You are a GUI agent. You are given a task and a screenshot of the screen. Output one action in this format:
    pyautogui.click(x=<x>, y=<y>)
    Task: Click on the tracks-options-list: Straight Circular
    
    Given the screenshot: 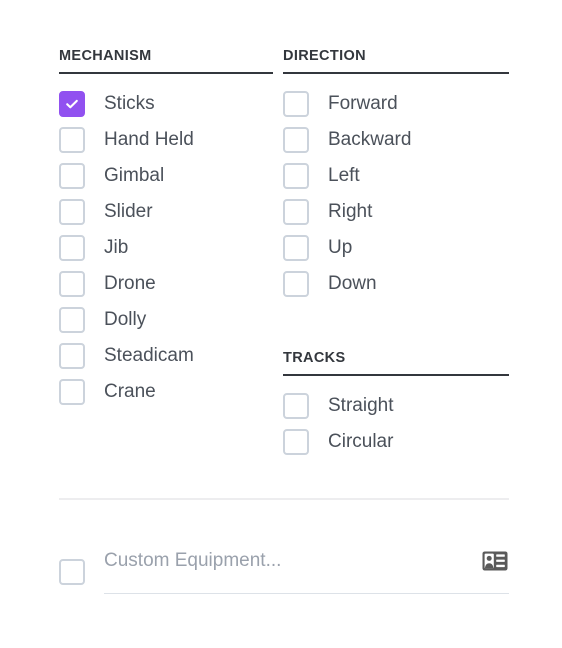 What is the action you would take?
    pyautogui.click(x=396, y=418)
    